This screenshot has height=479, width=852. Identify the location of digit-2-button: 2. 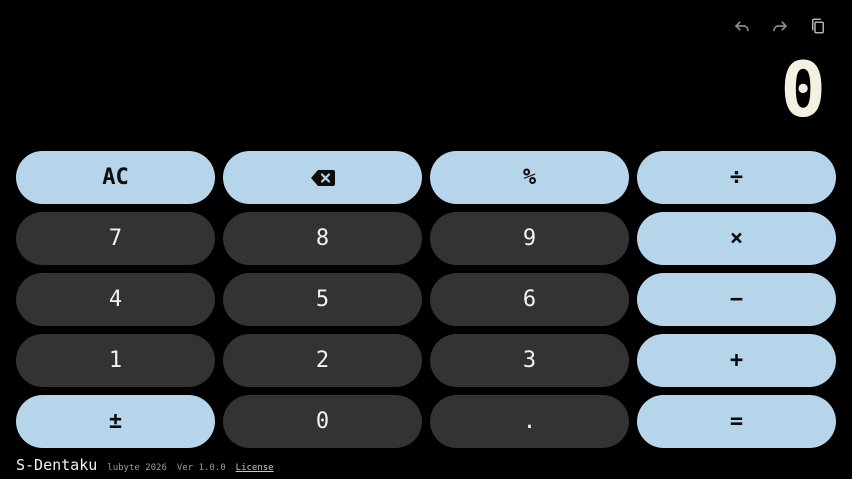
(322, 360).